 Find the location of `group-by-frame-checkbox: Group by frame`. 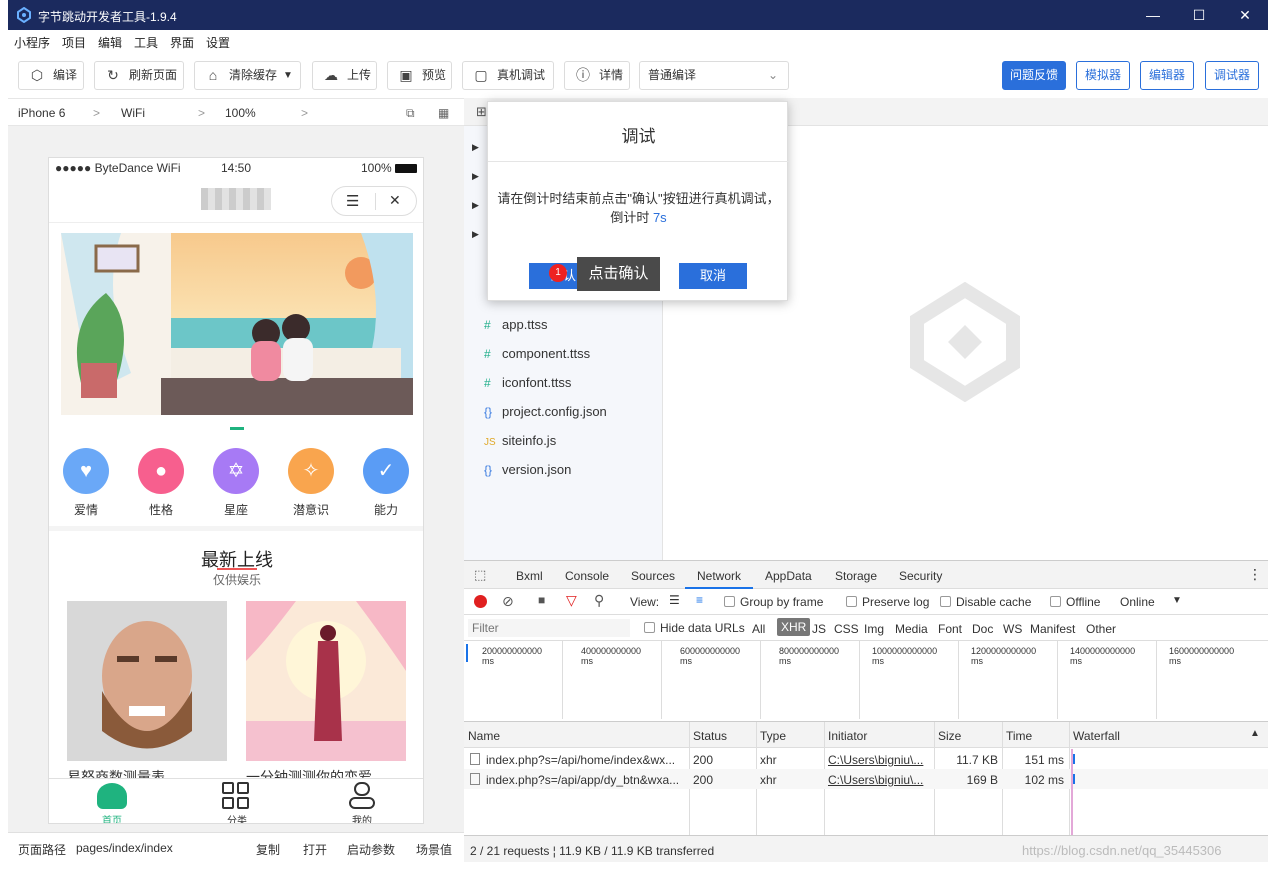

group-by-frame-checkbox: Group by frame is located at coordinates (773, 602).